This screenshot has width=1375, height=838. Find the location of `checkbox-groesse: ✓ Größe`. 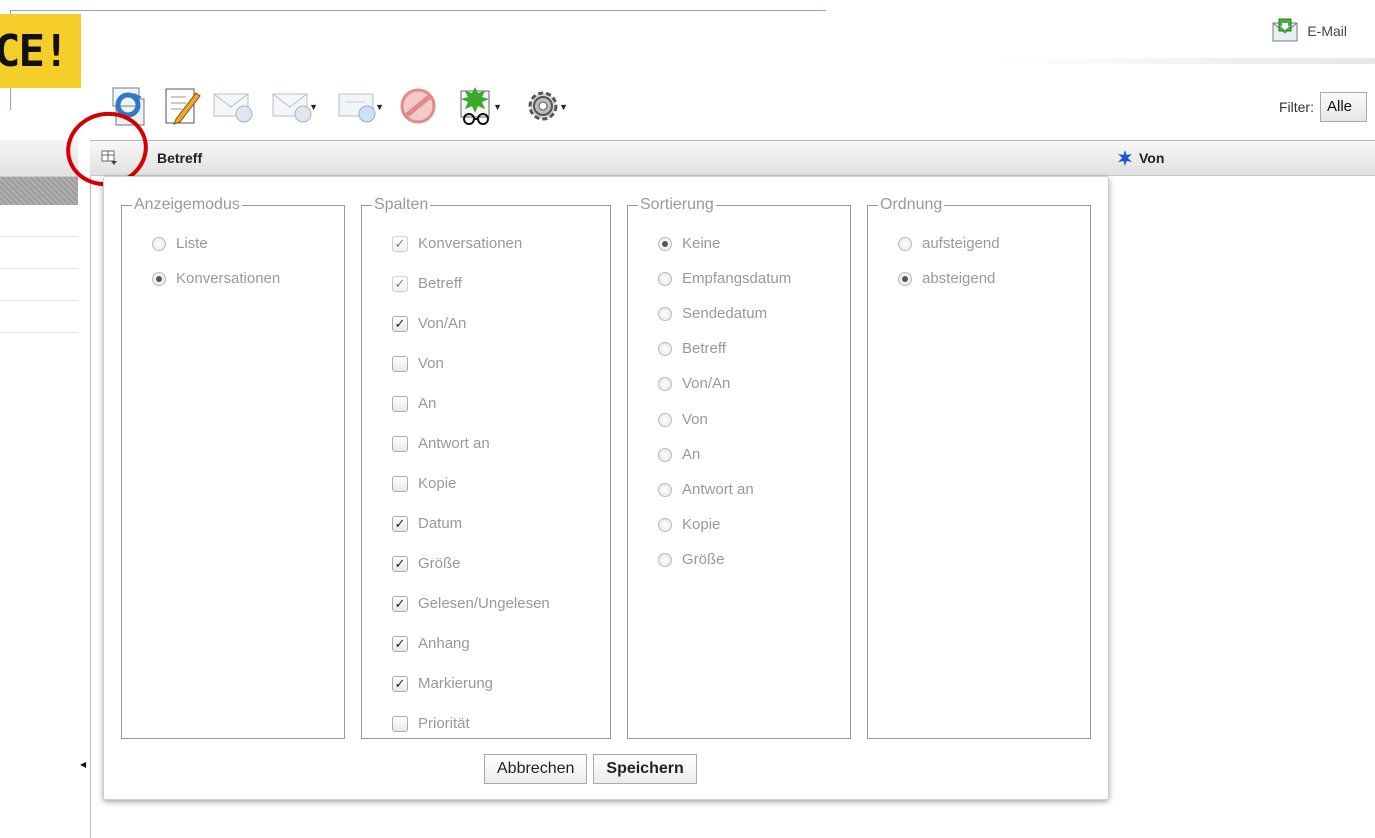

checkbox-groesse: ✓ Größe is located at coordinates (426, 563).